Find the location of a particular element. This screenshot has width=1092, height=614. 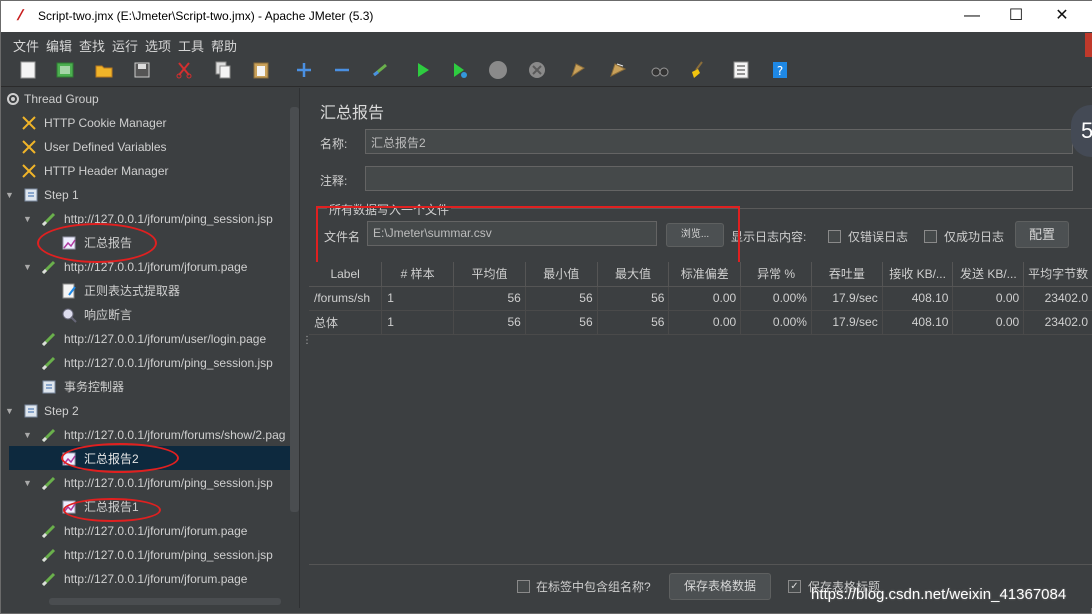

open-icon is located at coordinates (104, 70).